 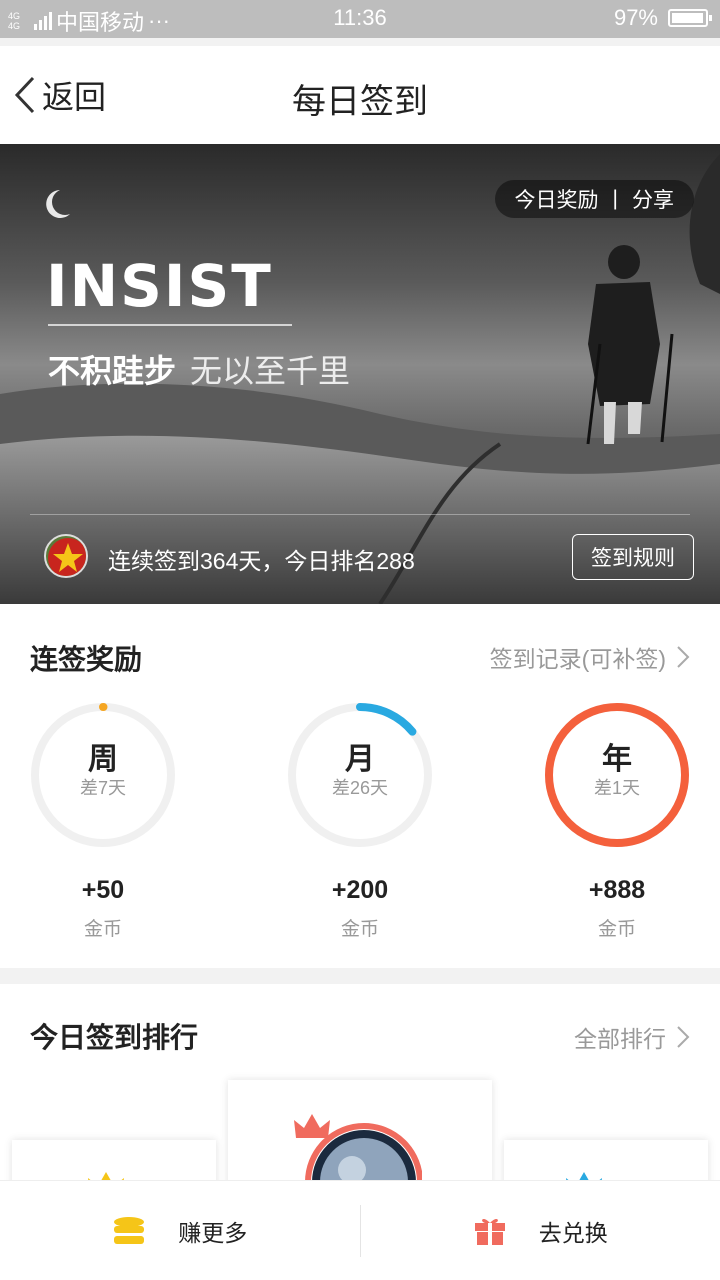 I want to click on streak-rank-text: 连续签到364天，今日排名288, so click(x=261, y=561).